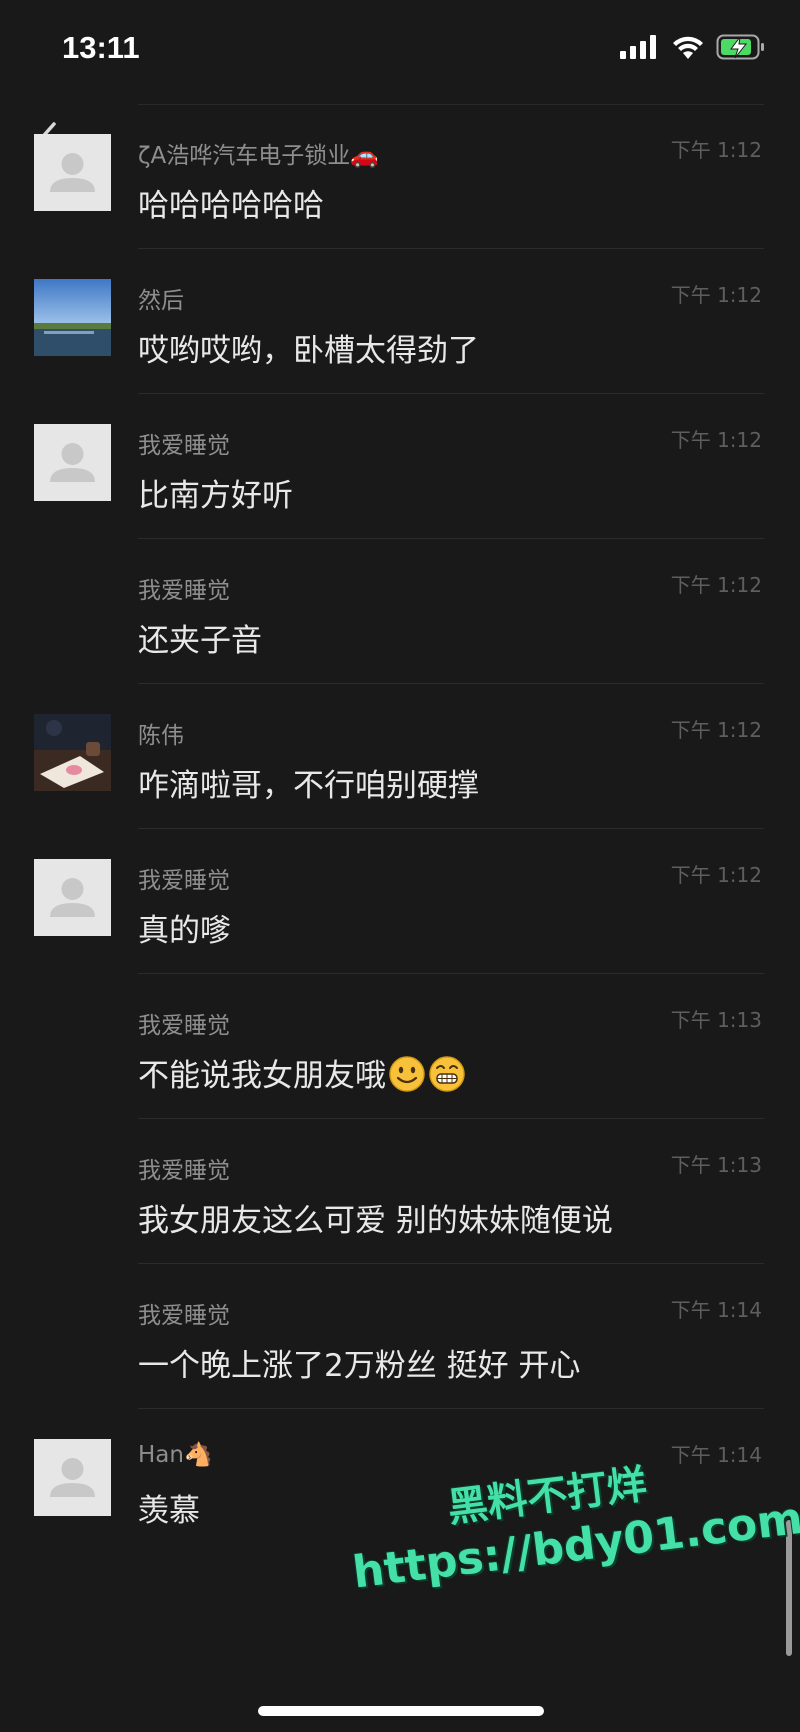  Describe the element at coordinates (161, 1455) in the screenshot. I see `sender-name-text: Han` at that location.